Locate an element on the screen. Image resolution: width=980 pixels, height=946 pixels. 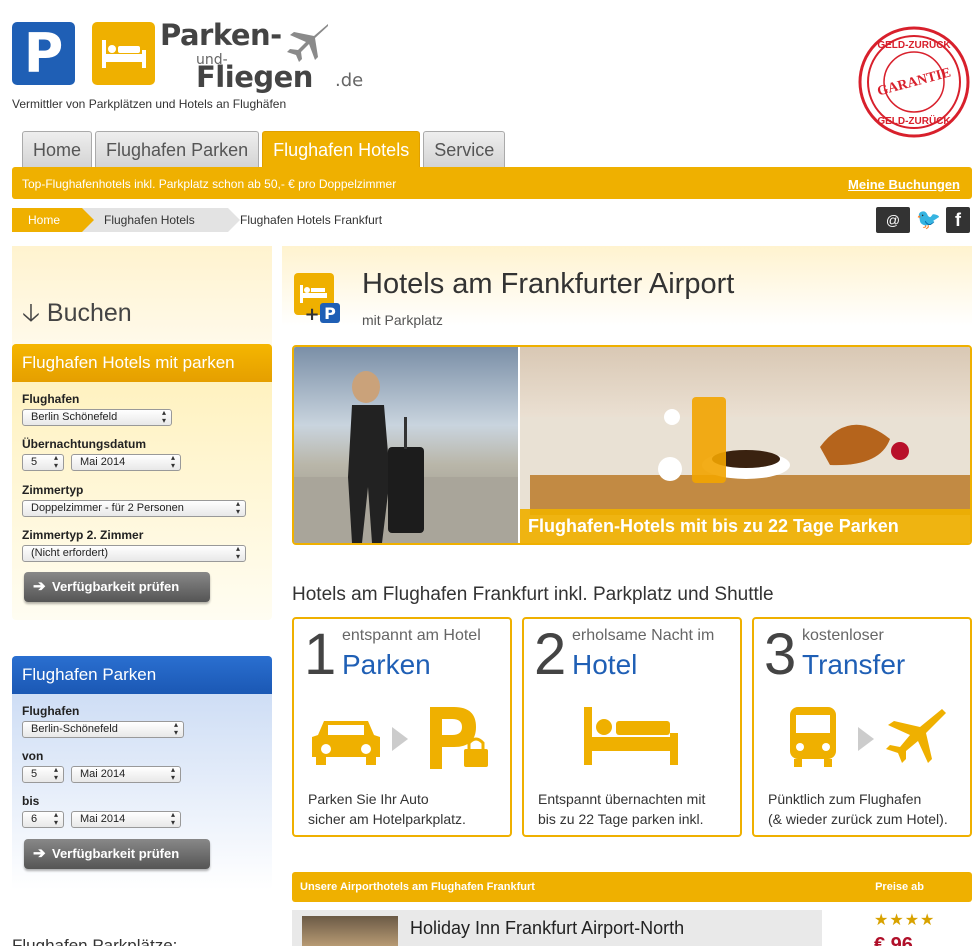
hotel-logo is located at coordinates (123, 53).